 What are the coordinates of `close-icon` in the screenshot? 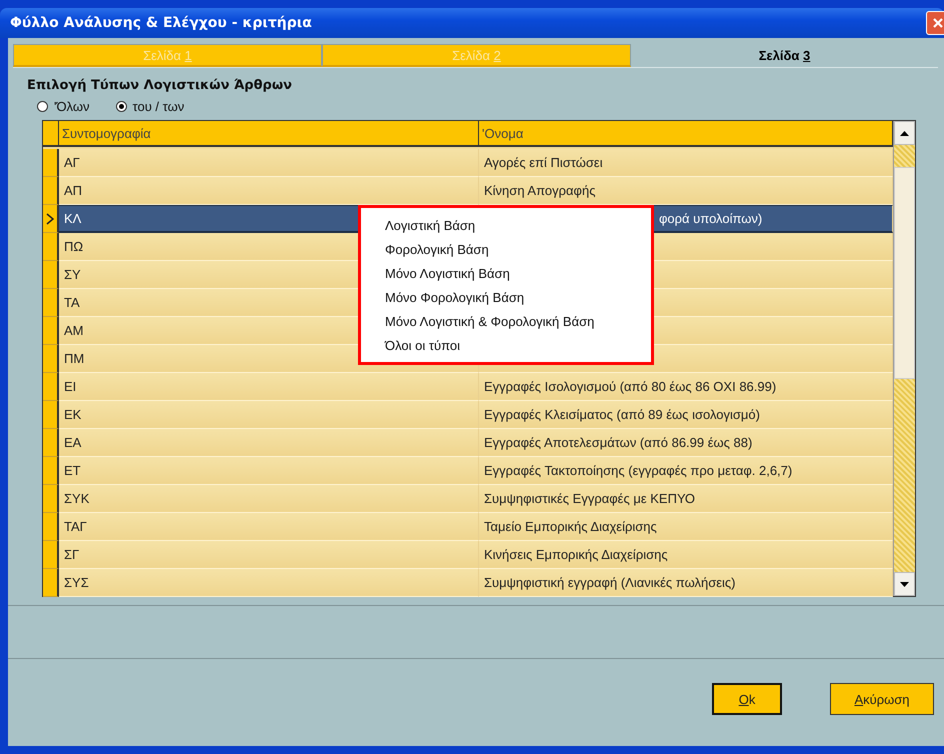 It's located at (938, 23).